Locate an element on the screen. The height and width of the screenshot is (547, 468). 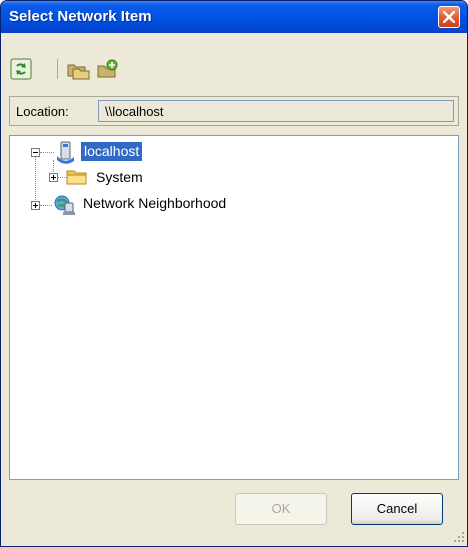
tree-node-network-neighborhood is located at coordinates (65, 207).